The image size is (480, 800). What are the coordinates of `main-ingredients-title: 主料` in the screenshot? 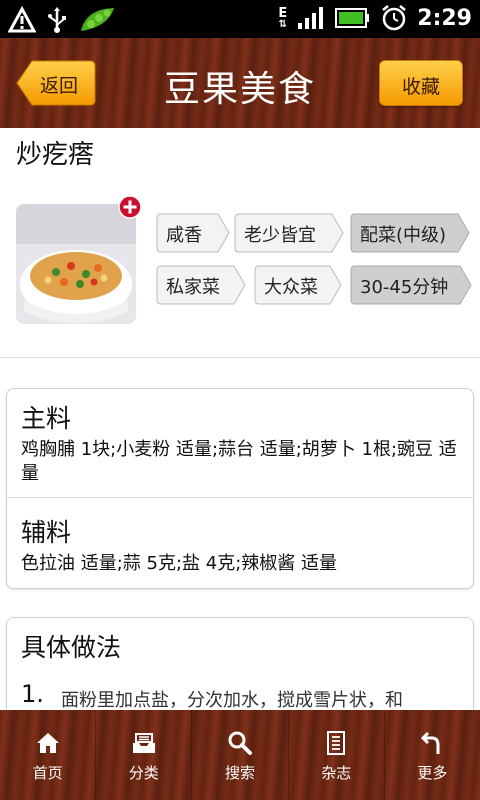 It's located at (46, 418).